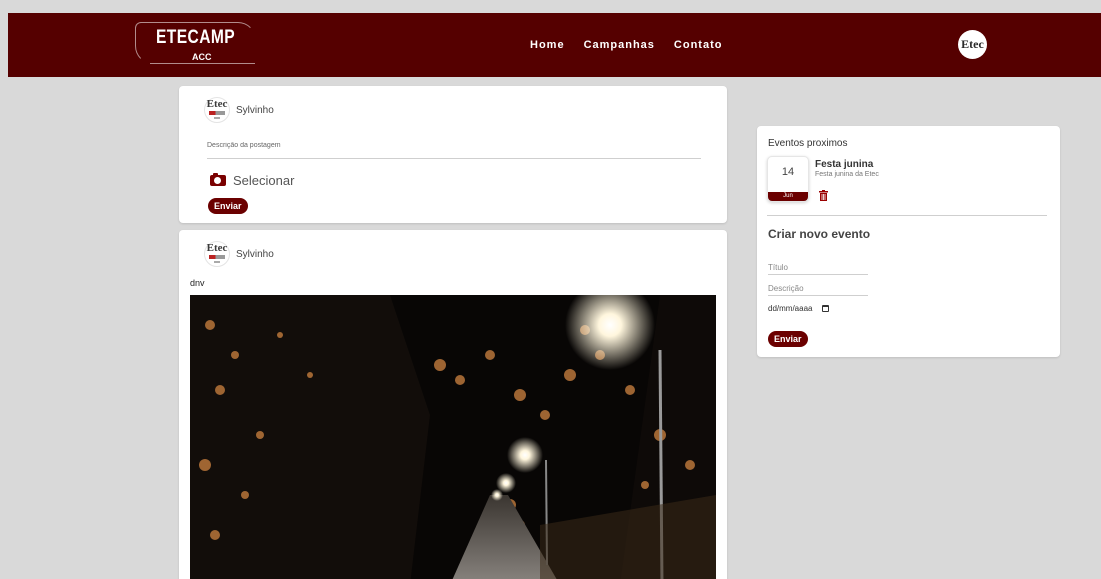 The image size is (1101, 579). I want to click on event-title-input, so click(818, 269).